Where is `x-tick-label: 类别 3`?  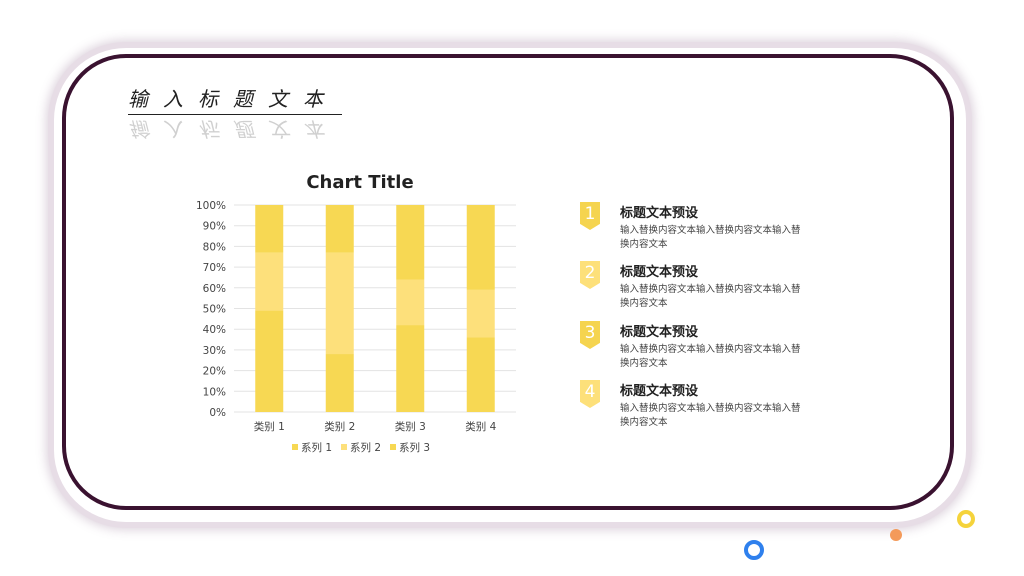 x-tick-label: 类别 3 is located at coordinates (410, 426).